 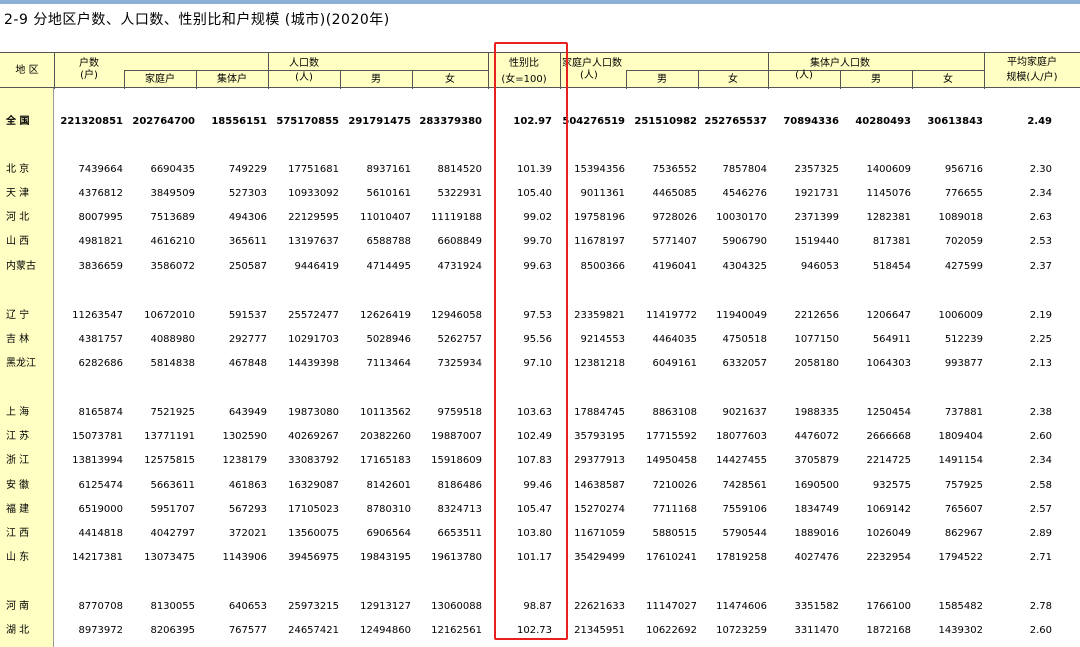 What do you see at coordinates (100, 509) in the screenshot?
I see `table-cell: 6519000` at bounding box center [100, 509].